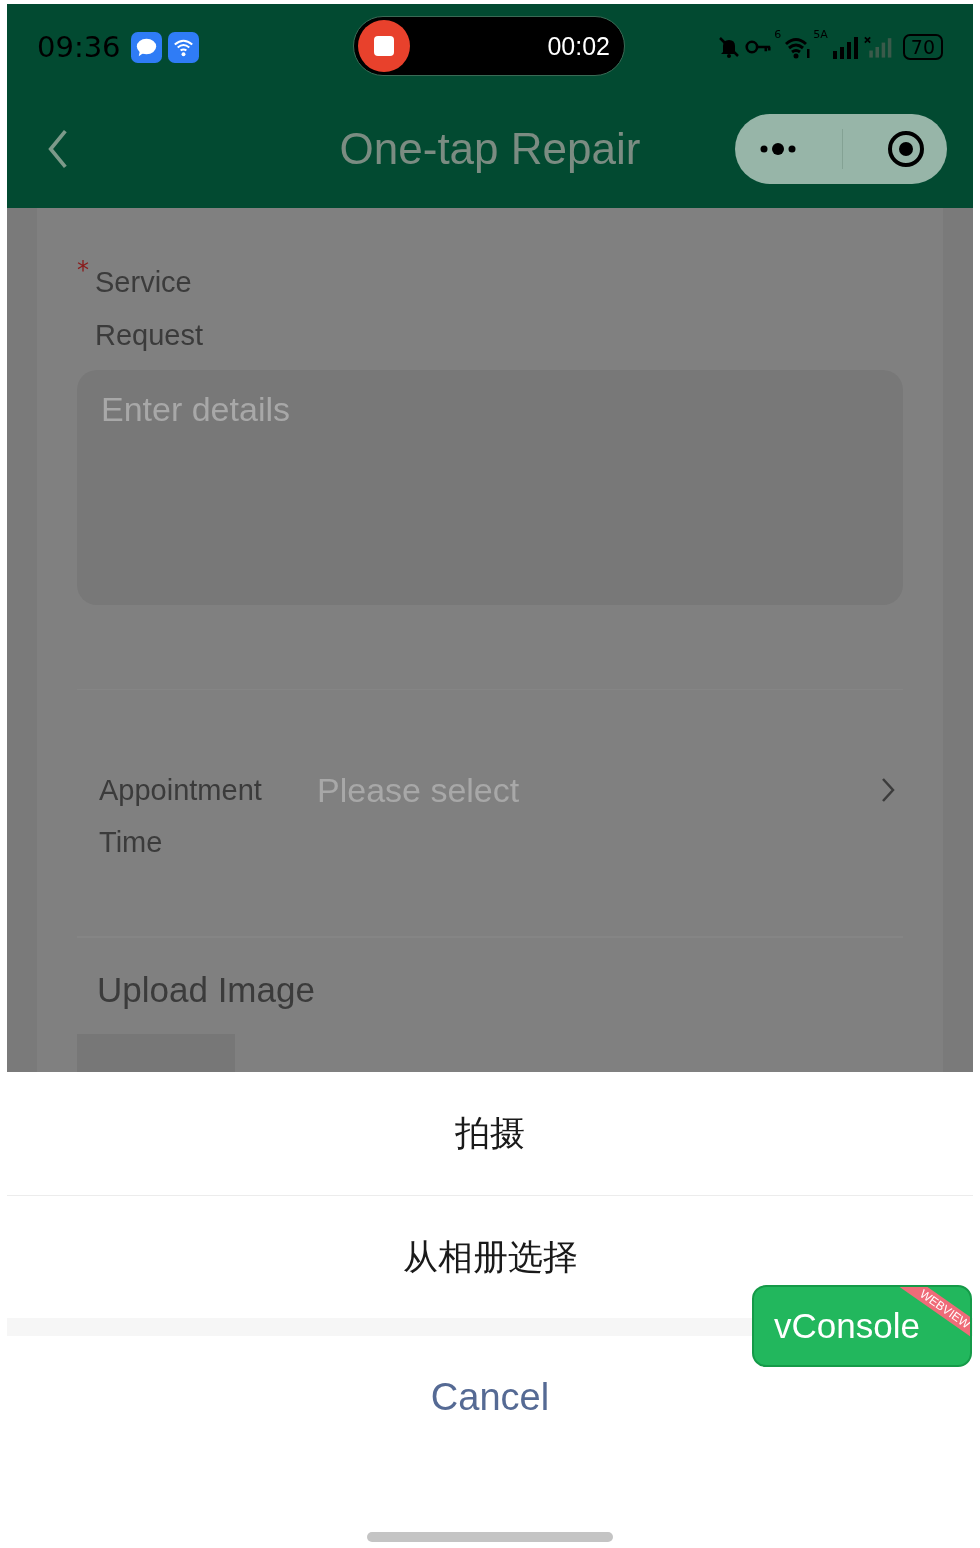 The height and width of the screenshot is (1548, 980). I want to click on required-mark: *, so click(83, 270).